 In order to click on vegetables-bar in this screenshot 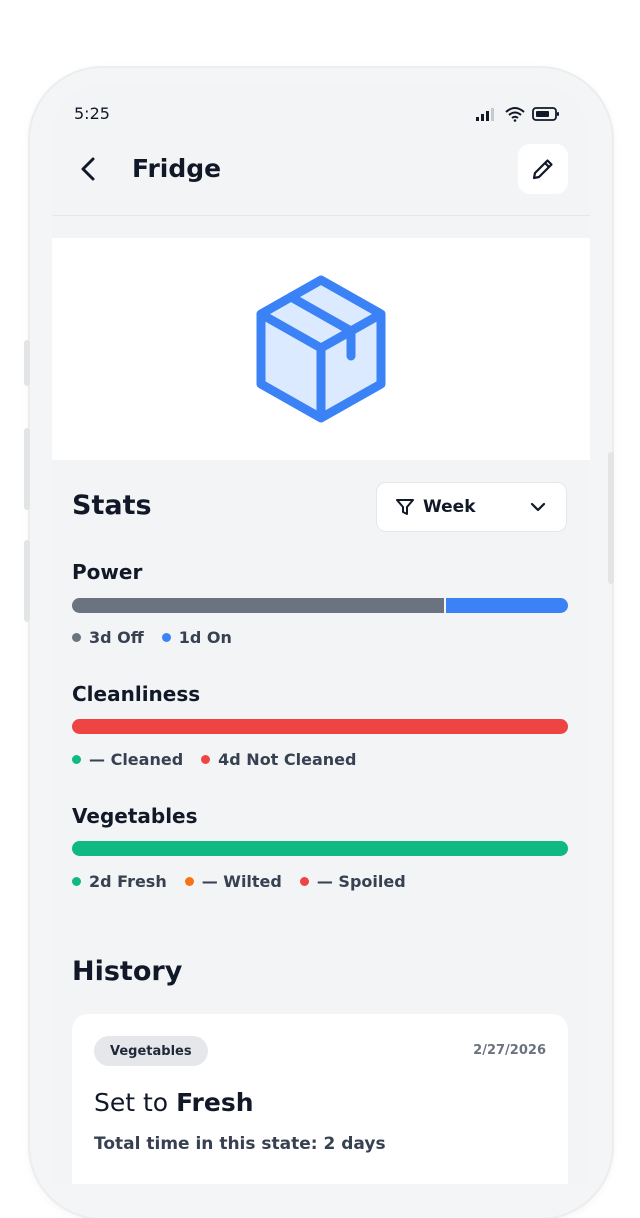, I will do `click(320, 848)`.